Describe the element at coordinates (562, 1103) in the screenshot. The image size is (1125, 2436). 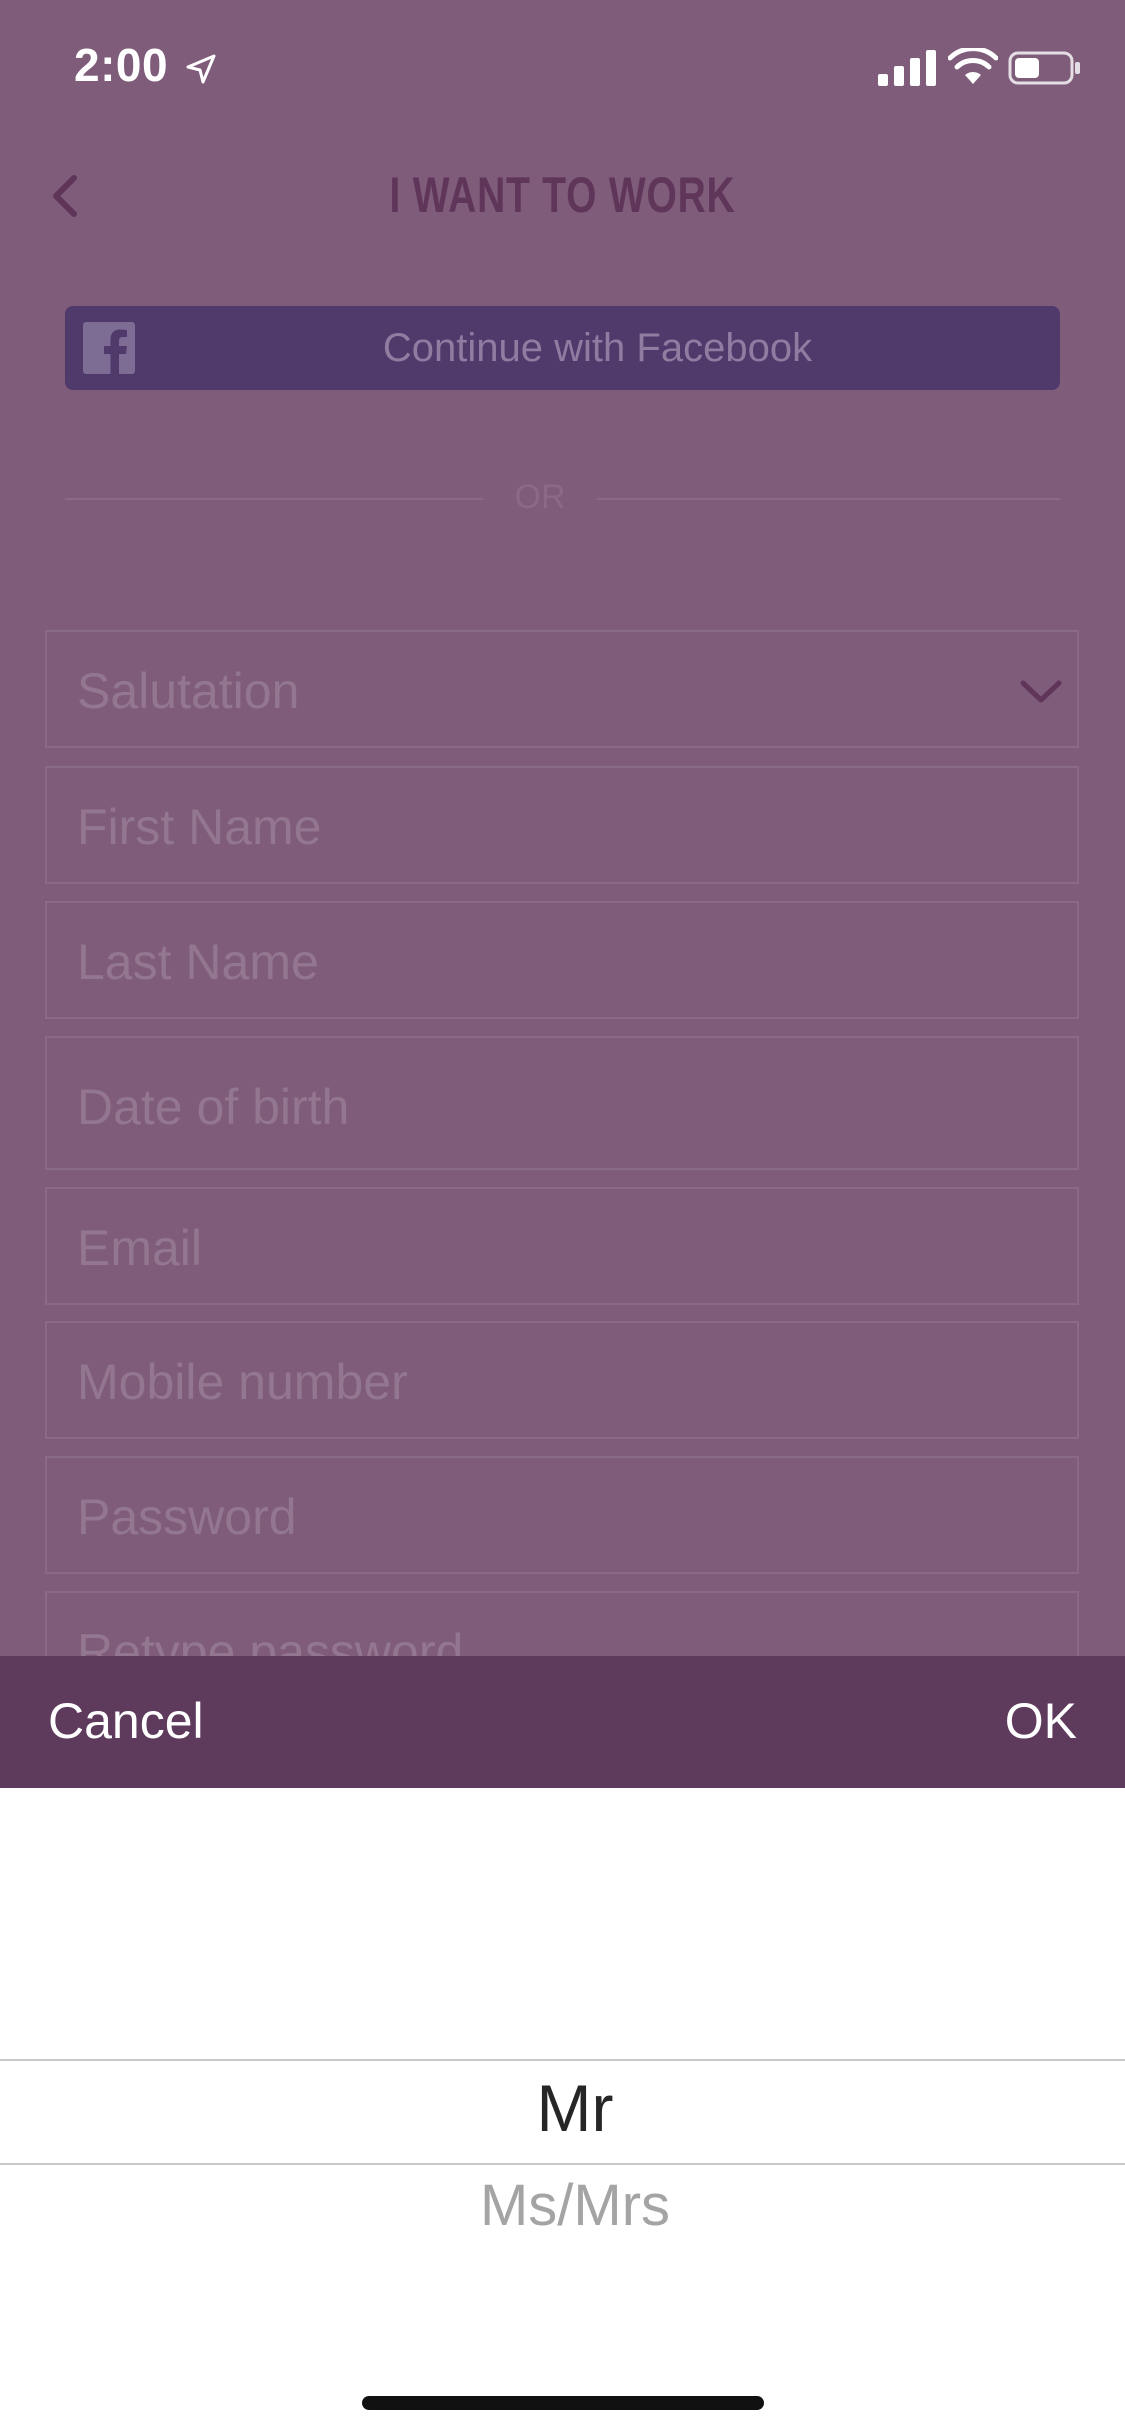
I see `date-of-birth-field: Date of birth` at that location.